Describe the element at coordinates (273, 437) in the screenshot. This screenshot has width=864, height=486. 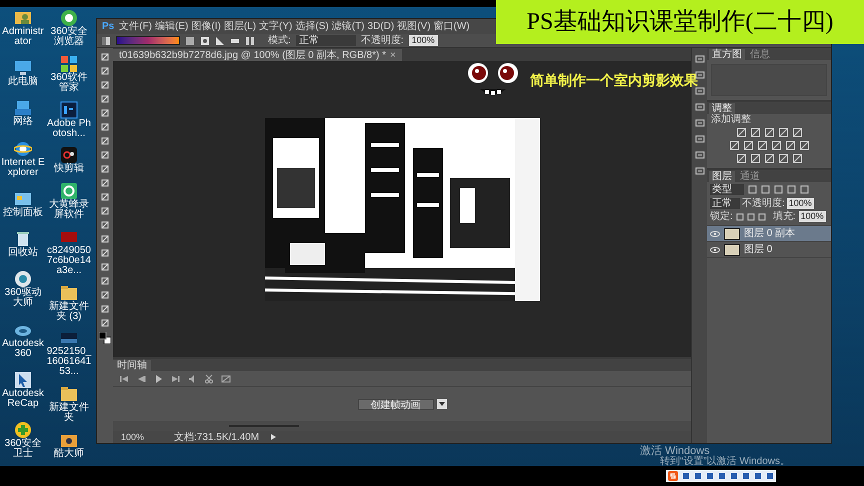
I see `menu-arrow-icon` at that location.